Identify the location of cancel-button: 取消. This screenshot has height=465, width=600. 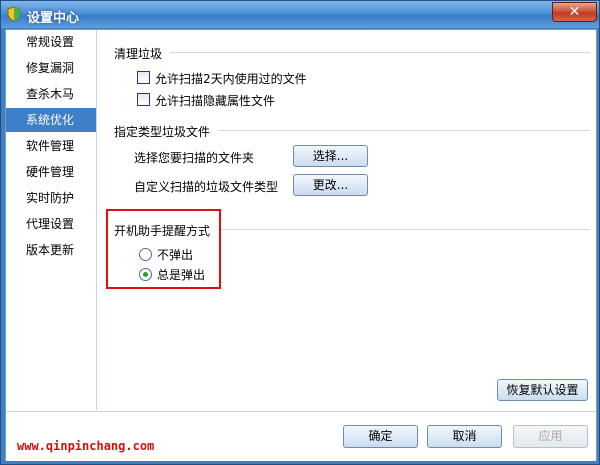
(464, 436).